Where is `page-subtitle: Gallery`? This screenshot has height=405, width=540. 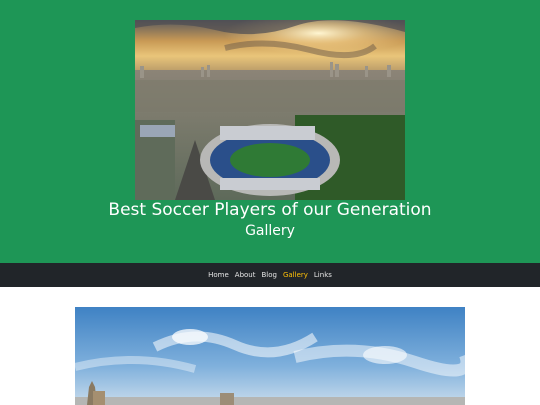 page-subtitle: Gallery is located at coordinates (270, 231).